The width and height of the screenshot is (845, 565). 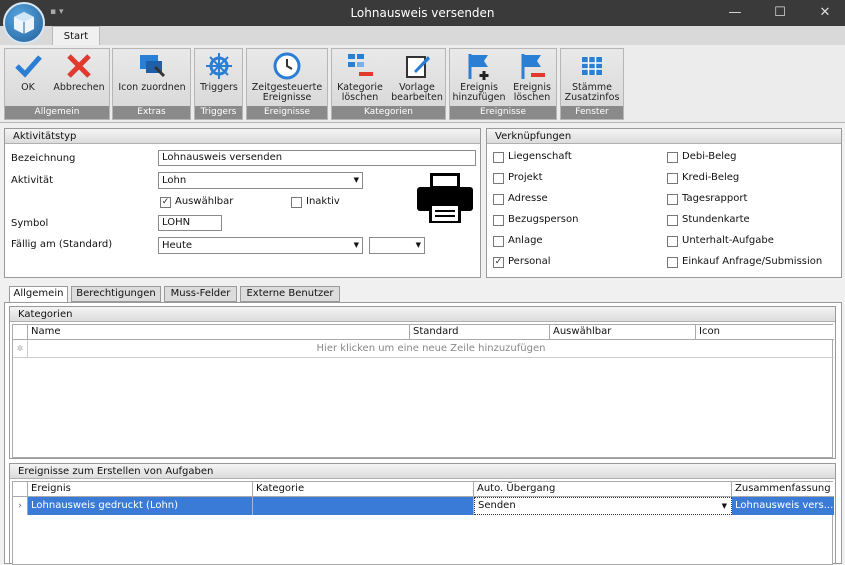 I want to click on faellig-dropdown-2: ▼, so click(x=397, y=245).